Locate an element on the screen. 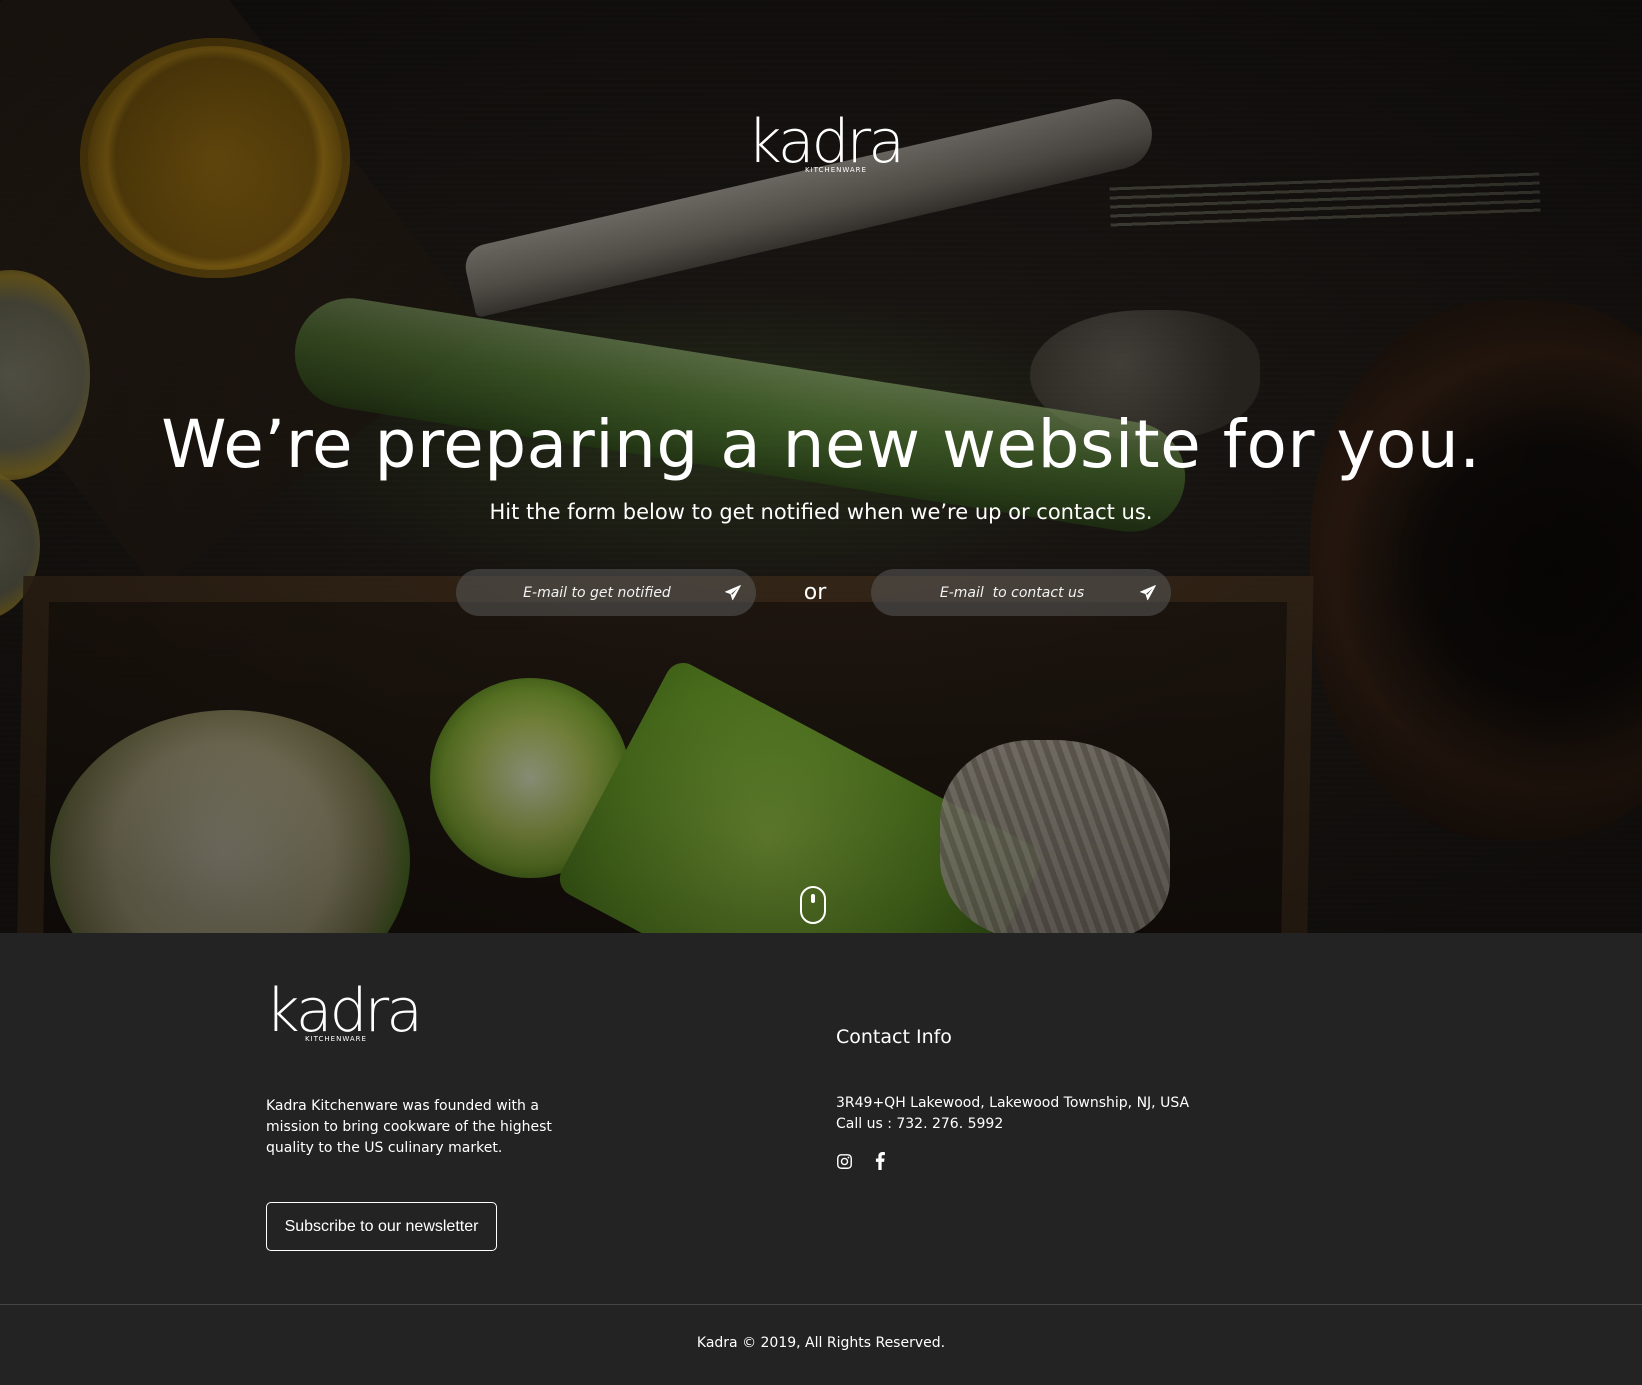 The height and width of the screenshot is (1385, 1642). notify-send-button is located at coordinates (733, 592).